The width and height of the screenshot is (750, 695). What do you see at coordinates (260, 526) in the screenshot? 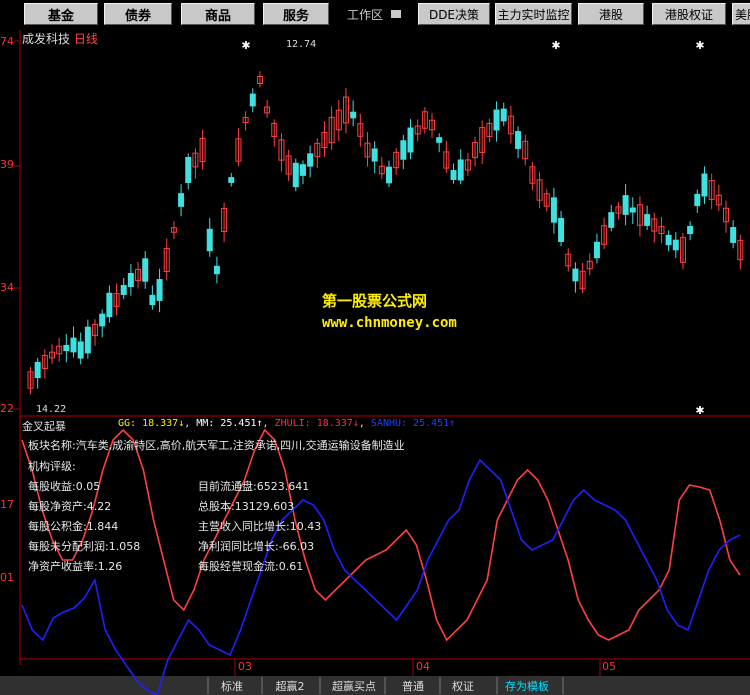
I see `revenue-growth-info: 主营收入同比增长:10.43` at bounding box center [260, 526].